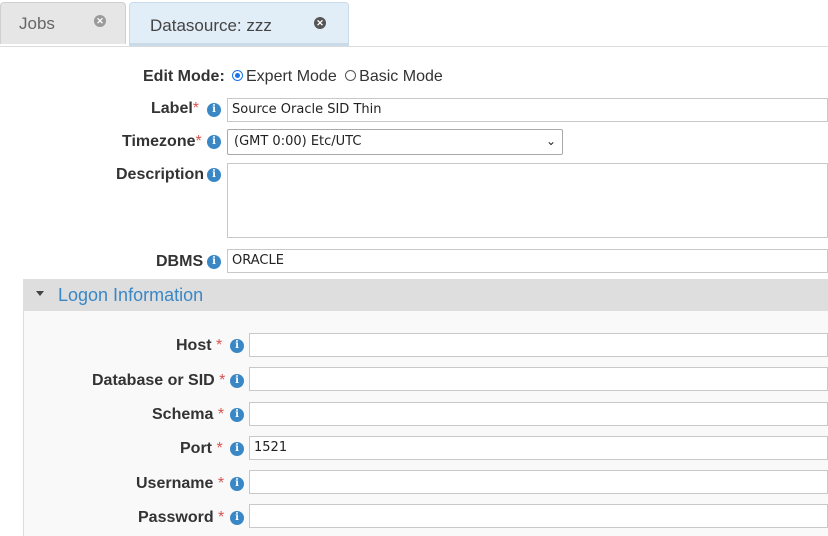 The height and width of the screenshot is (536, 828). What do you see at coordinates (159, 141) in the screenshot?
I see `timezone-text: Timezone` at bounding box center [159, 141].